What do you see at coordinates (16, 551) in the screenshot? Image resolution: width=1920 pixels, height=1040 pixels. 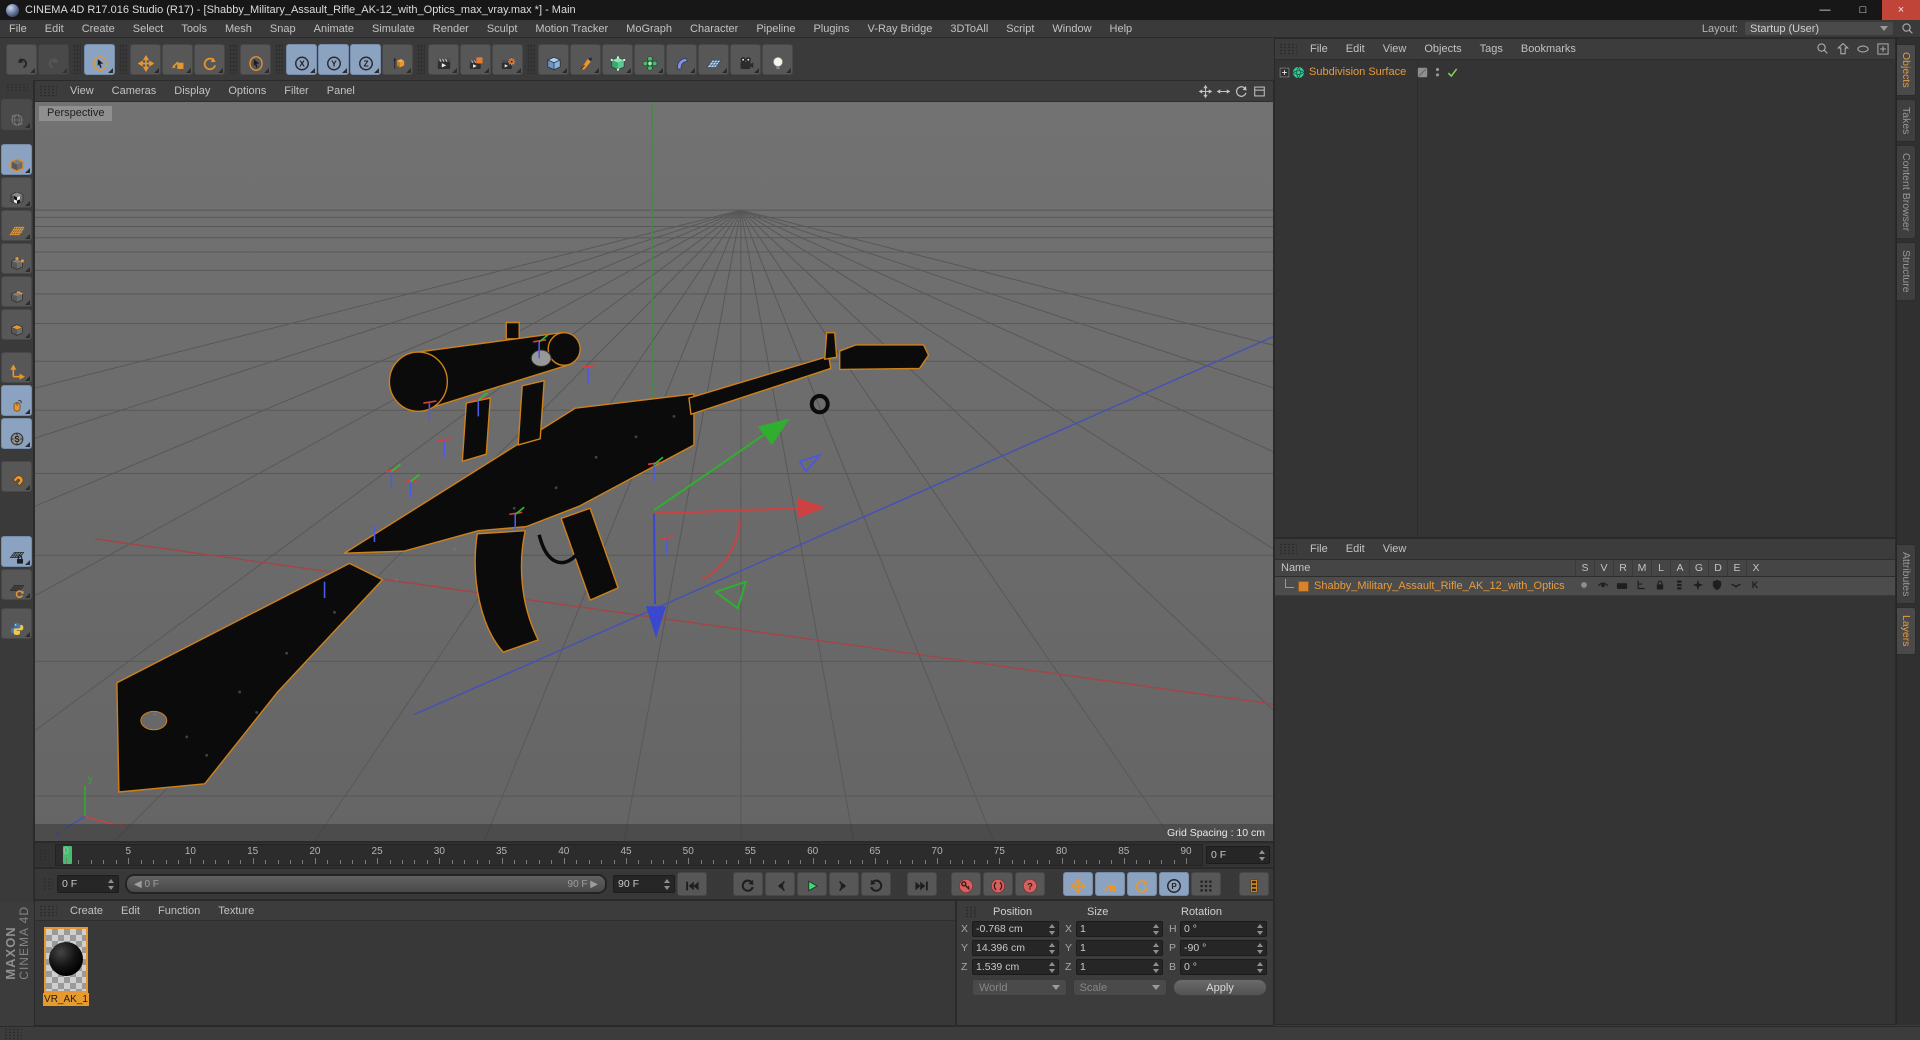 I see `lock-workplane-button` at bounding box center [16, 551].